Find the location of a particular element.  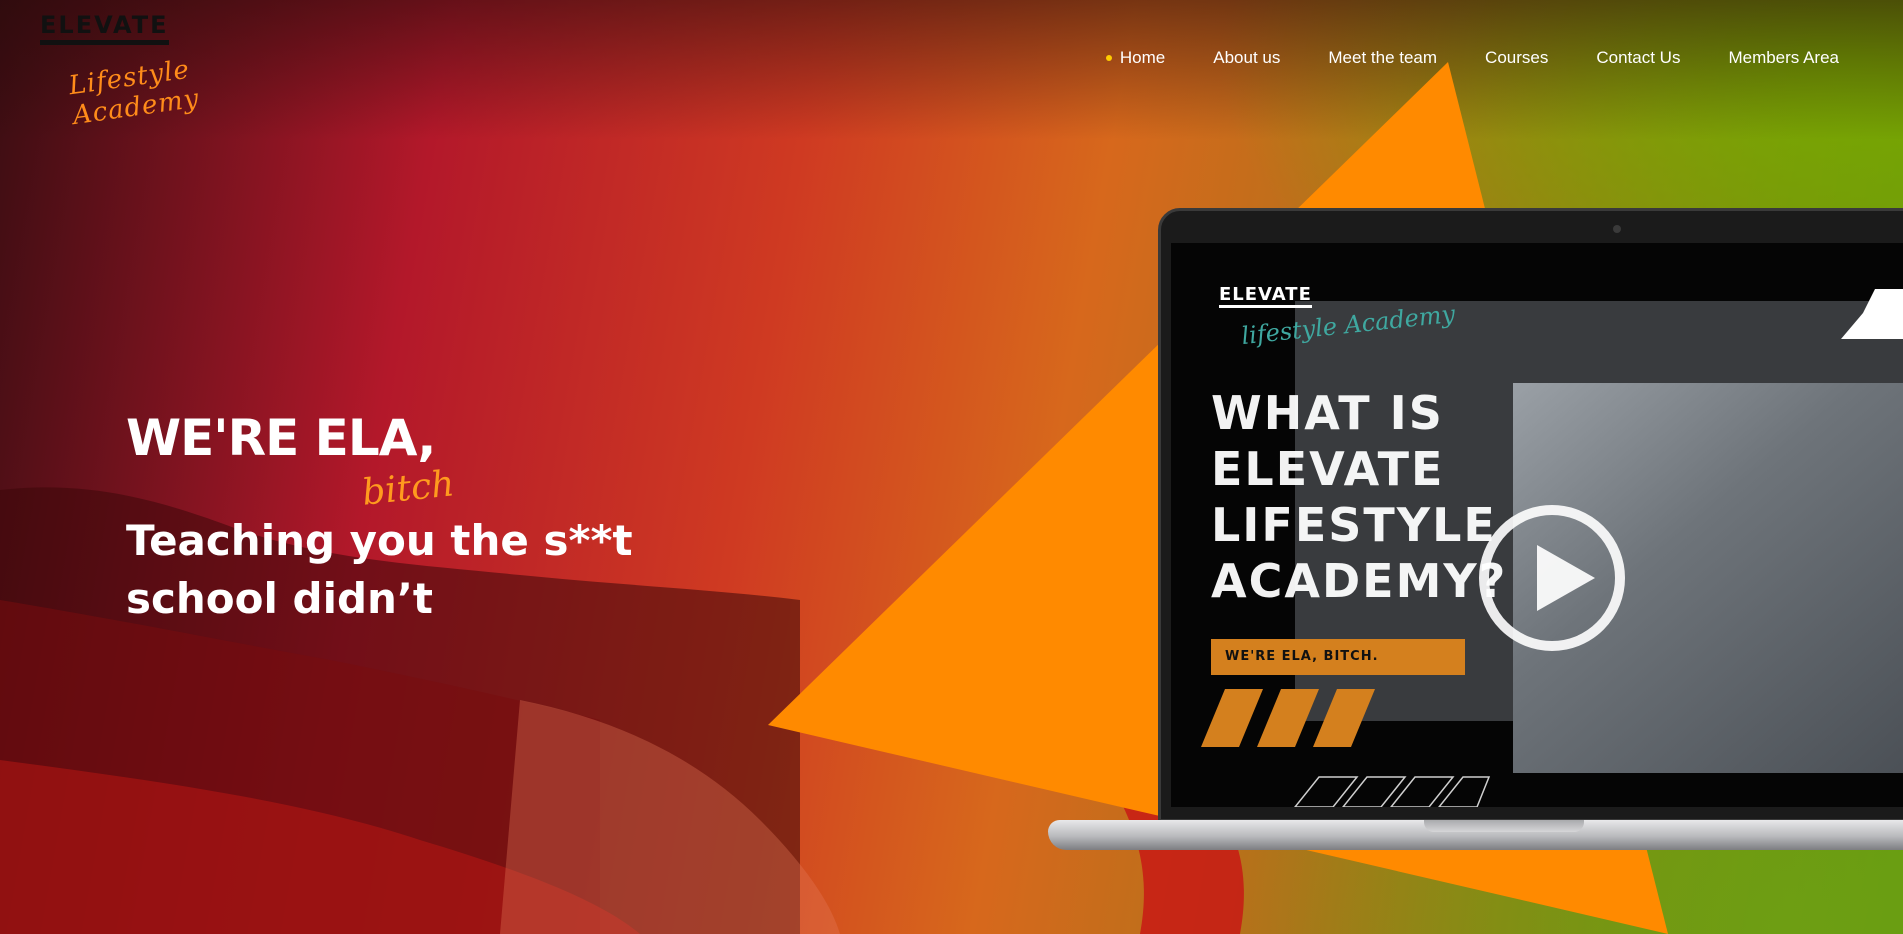

hero-subline-1: Teaching you the s**t is located at coordinates (379, 540).